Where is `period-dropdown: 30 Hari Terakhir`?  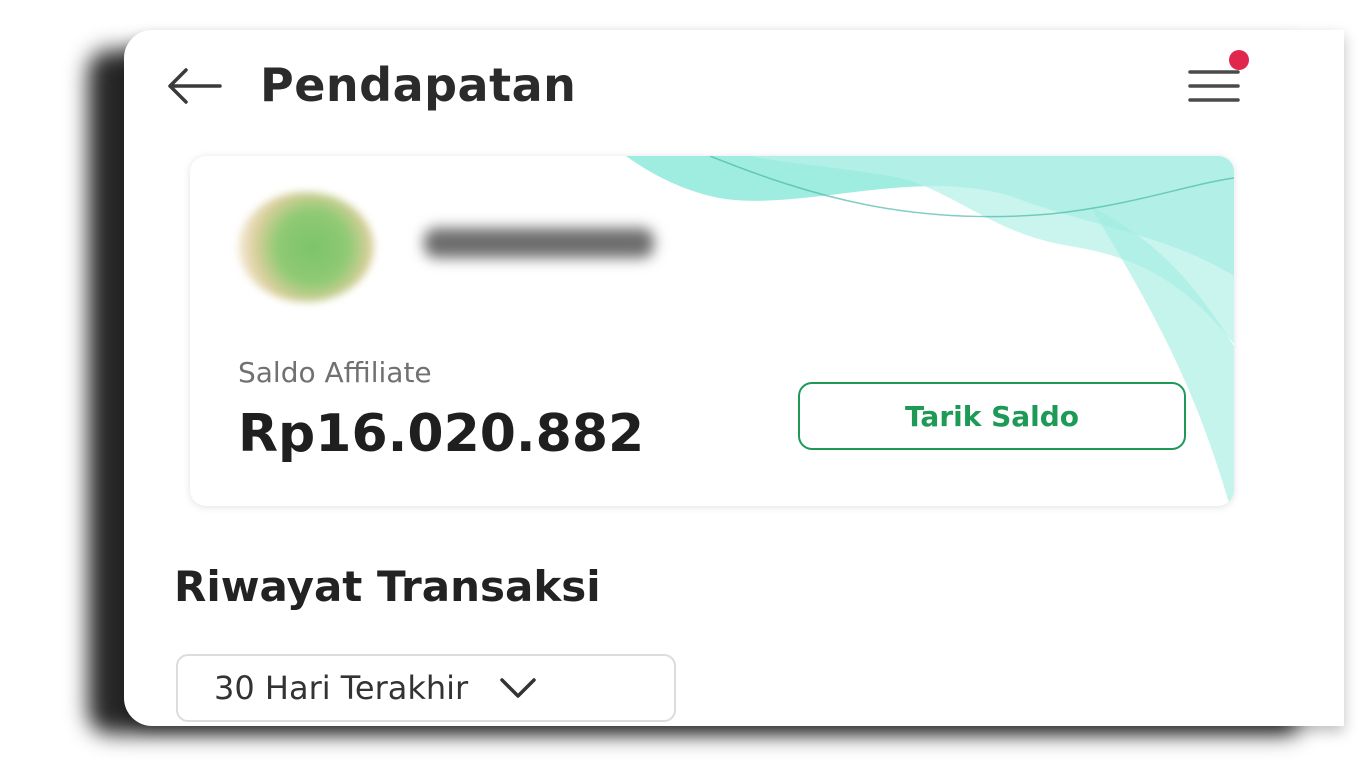 period-dropdown: 30 Hari Terakhir is located at coordinates (426, 688).